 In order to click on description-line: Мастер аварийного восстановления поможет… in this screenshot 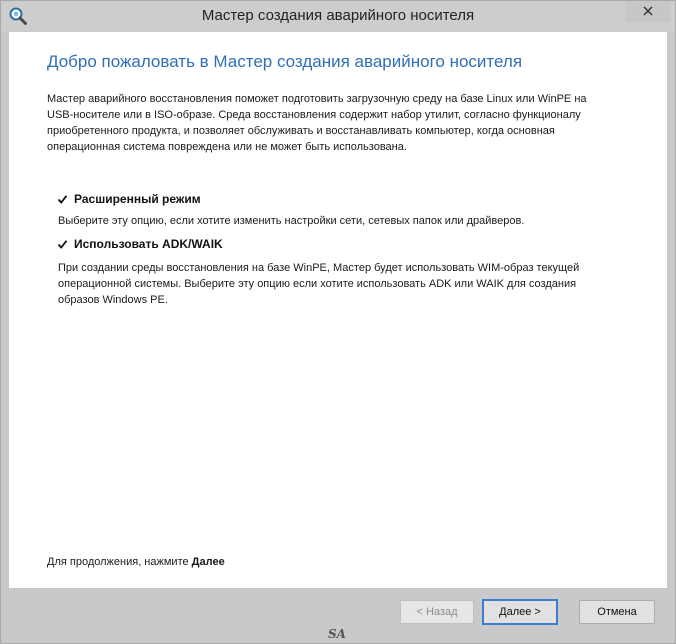, I will do `click(317, 99)`.